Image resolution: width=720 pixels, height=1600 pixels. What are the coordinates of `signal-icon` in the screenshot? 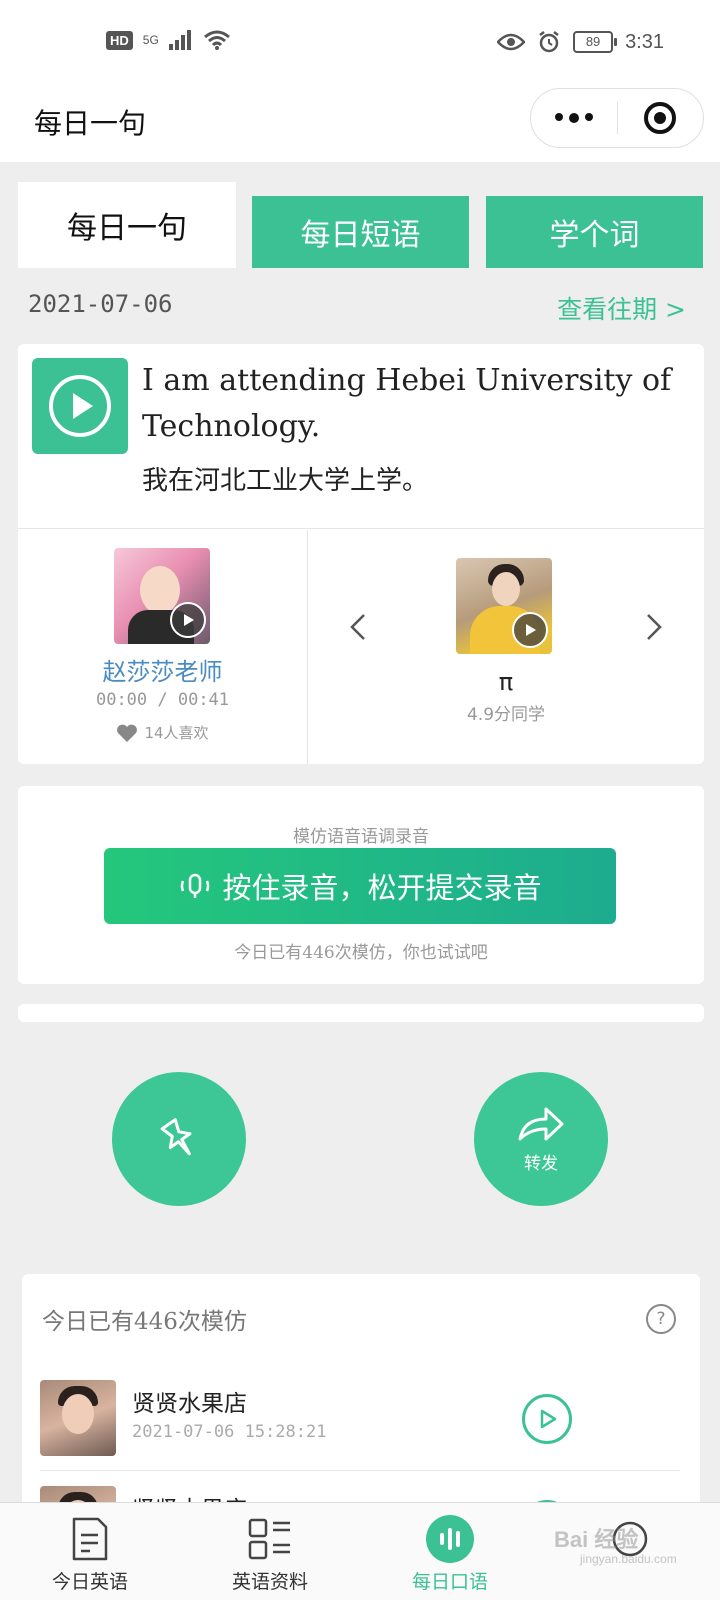 It's located at (179, 40).